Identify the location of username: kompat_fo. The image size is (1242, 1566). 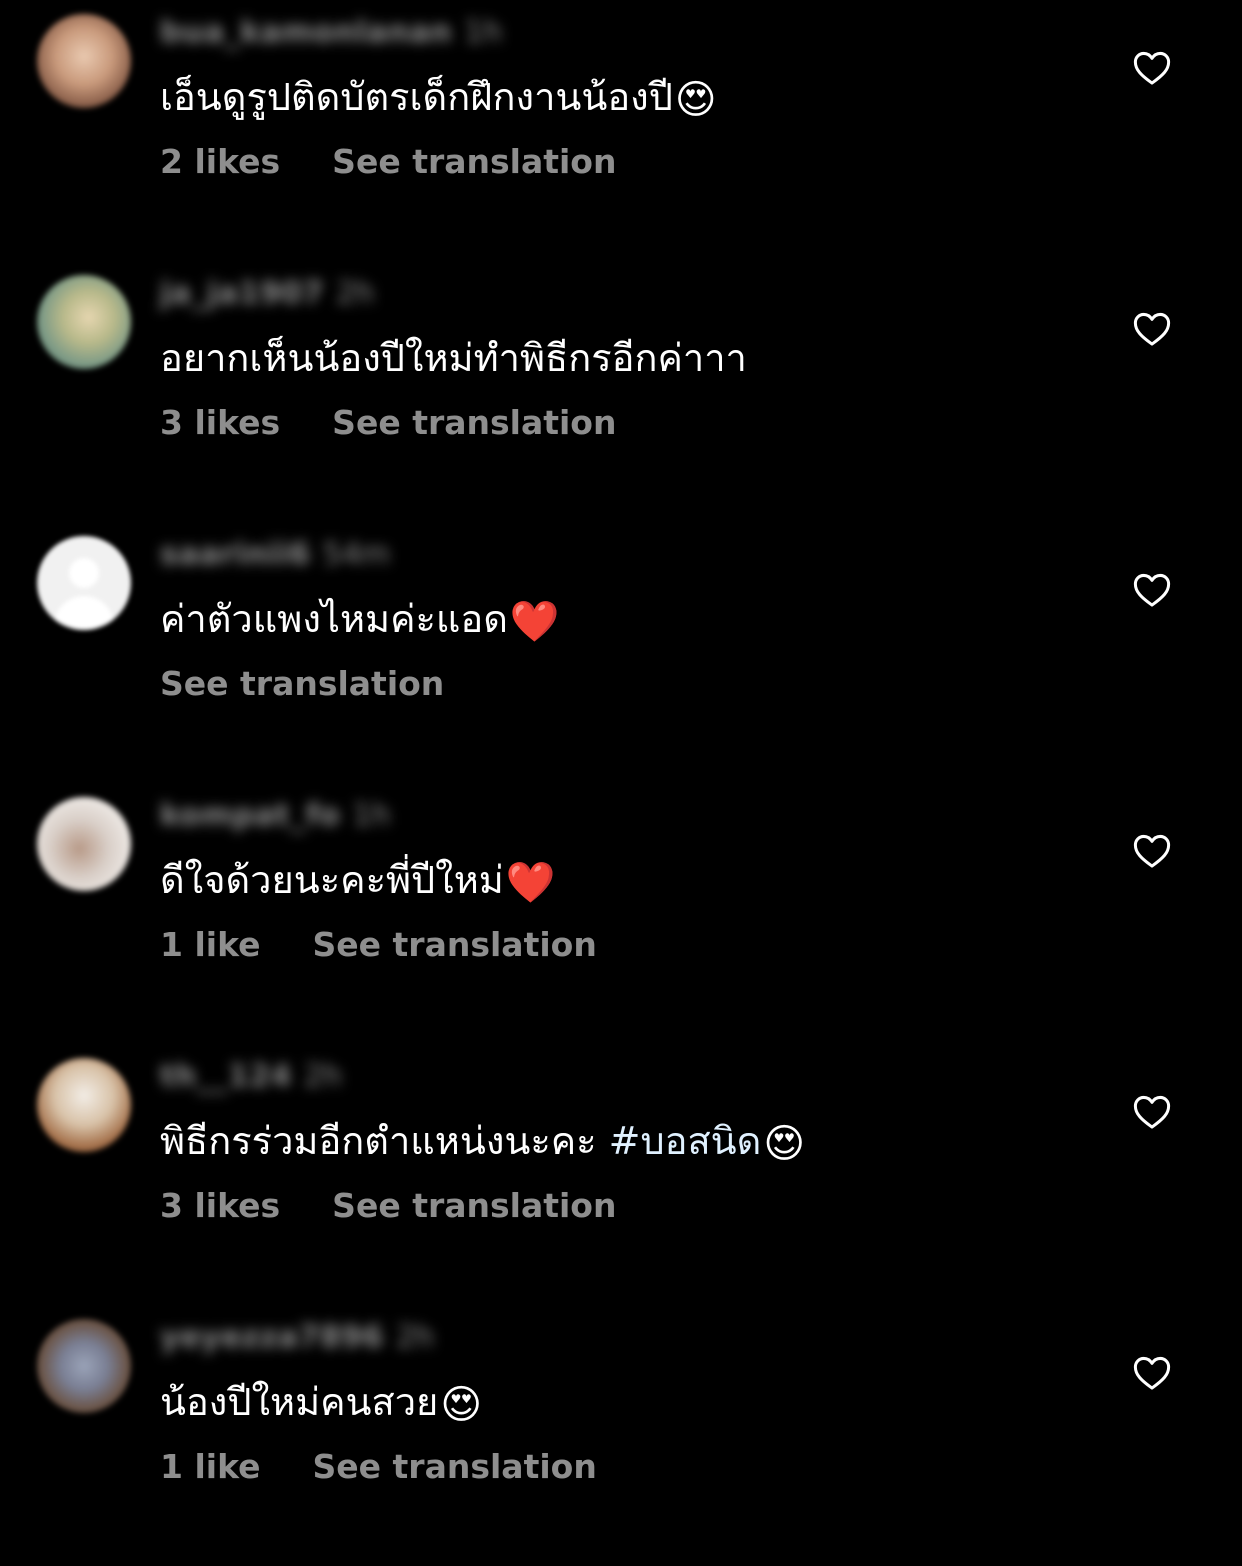
(250, 815).